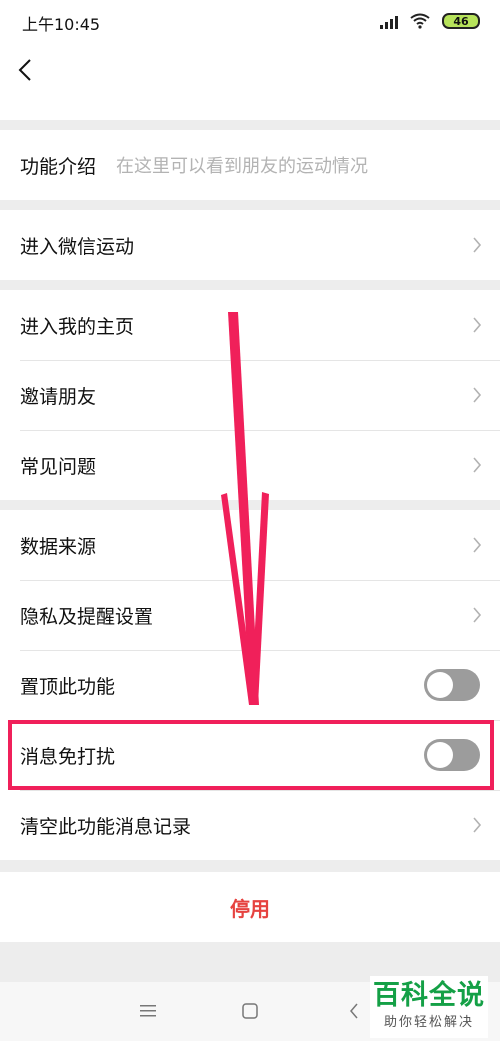 This screenshot has height=1041, width=500. What do you see at coordinates (77, 326) in the screenshot?
I see `row-label: 进入我的主页` at bounding box center [77, 326].